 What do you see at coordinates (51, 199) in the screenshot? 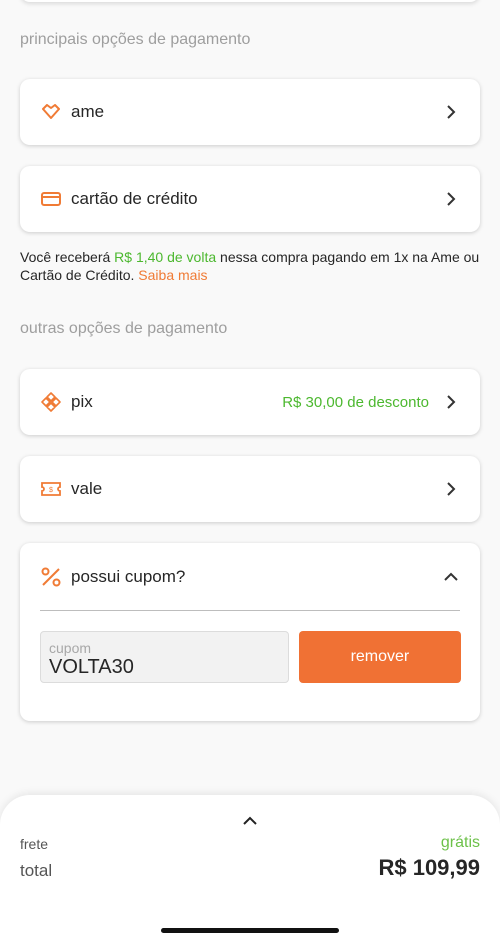
I see `credit-card-icon` at bounding box center [51, 199].